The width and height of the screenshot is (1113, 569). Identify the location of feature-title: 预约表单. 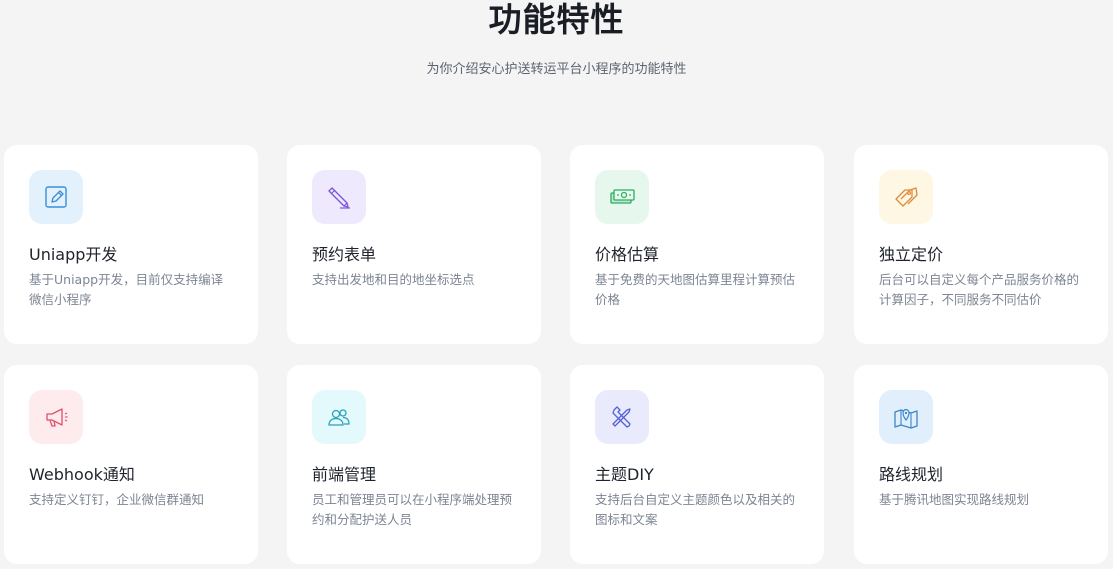
(344, 254).